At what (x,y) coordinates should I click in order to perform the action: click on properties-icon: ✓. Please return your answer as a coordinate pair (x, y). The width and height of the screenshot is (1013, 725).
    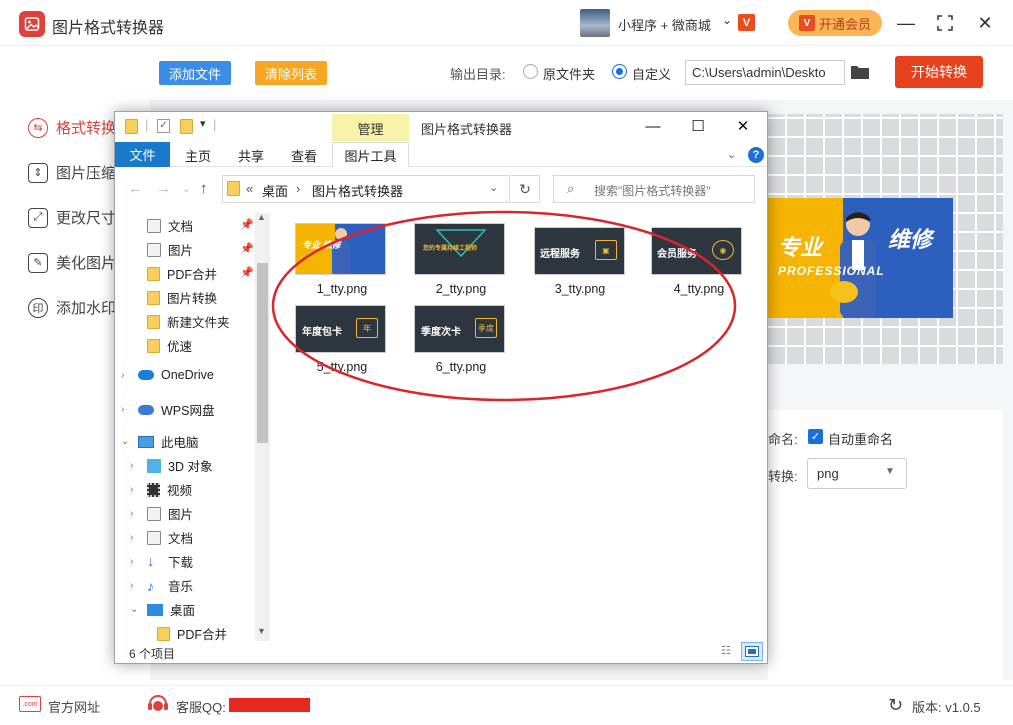
    Looking at the image, I should click on (163, 126).